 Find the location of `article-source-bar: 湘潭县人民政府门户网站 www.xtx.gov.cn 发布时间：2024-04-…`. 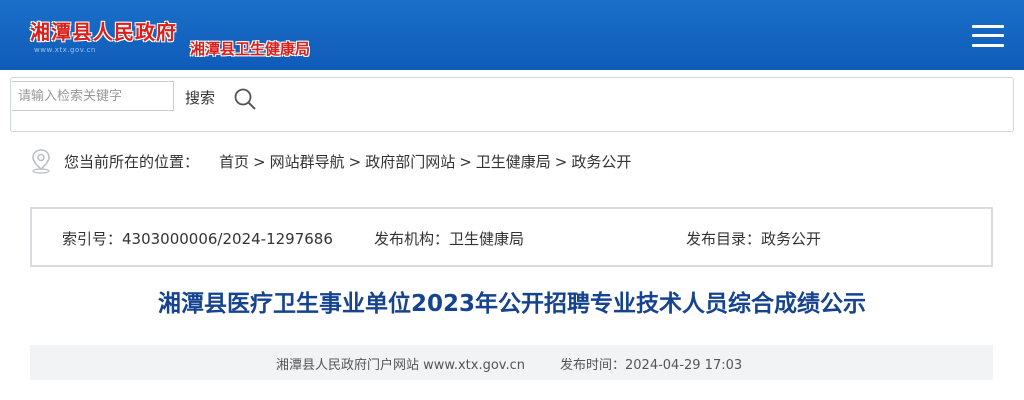

article-source-bar: 湘潭县人民政府门户网站 www.xtx.gov.cn 发布时间：2024-04-… is located at coordinates (511, 362).